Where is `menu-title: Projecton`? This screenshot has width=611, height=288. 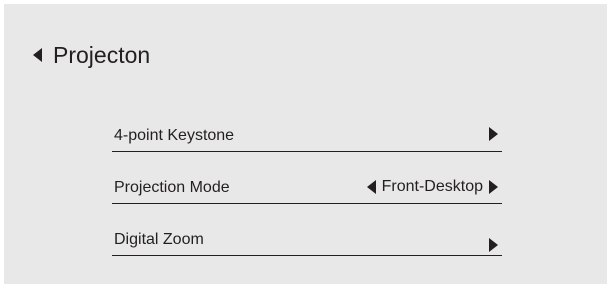 menu-title: Projecton is located at coordinates (102, 55).